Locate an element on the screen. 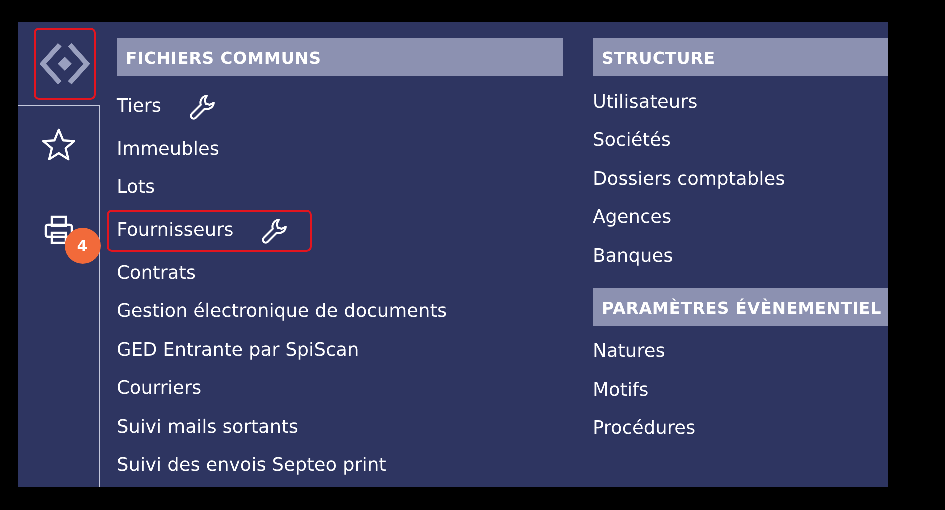 The image size is (945, 510). menu-link: Fournisseurs is located at coordinates (209, 231).